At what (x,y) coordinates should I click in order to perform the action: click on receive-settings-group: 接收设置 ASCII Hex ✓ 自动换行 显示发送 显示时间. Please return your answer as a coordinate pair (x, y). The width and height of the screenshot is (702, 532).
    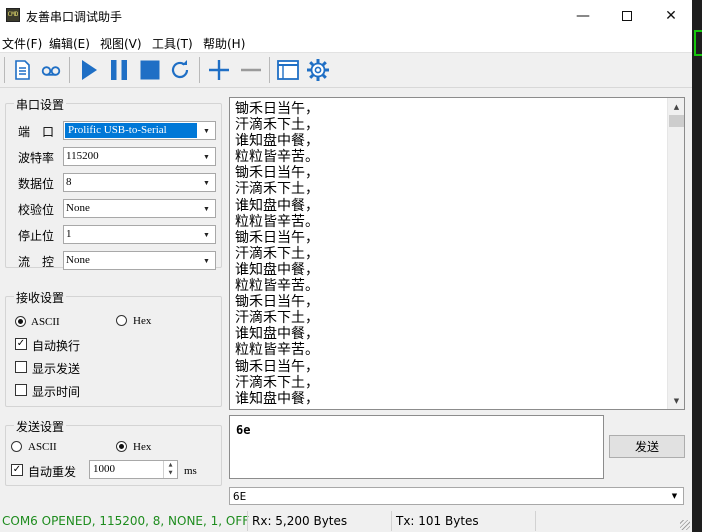
    Looking at the image, I should click on (113, 348).